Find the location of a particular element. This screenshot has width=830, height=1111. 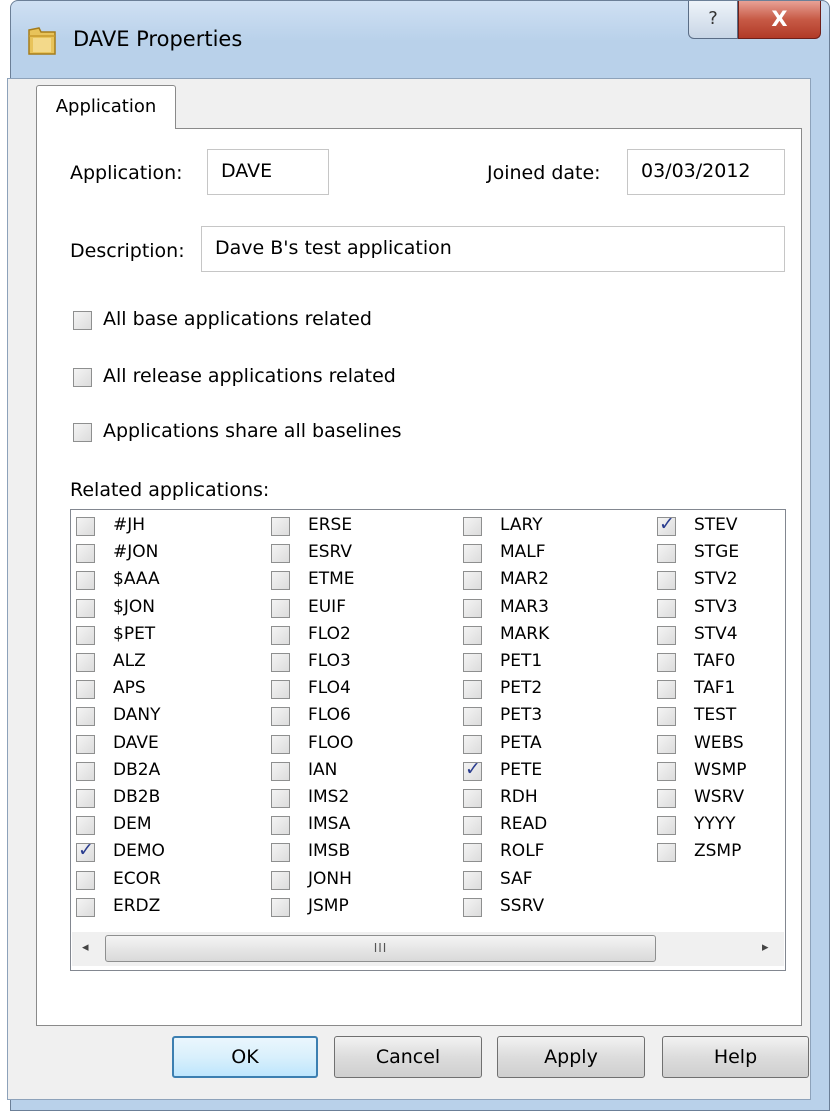

list-item-label: STEV is located at coordinates (716, 525).